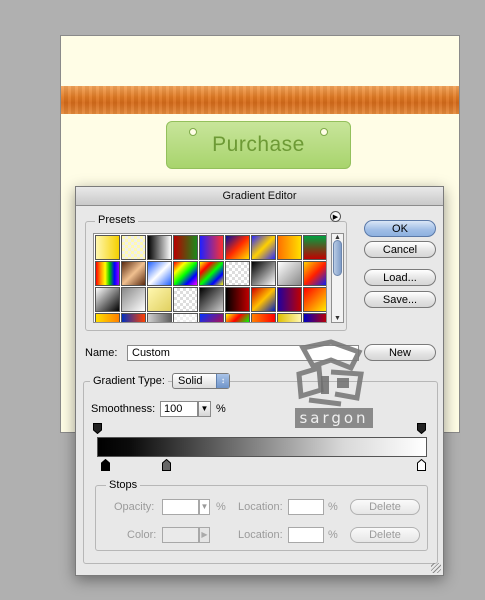  Describe the element at coordinates (190, 381) in the screenshot. I see `gradient-type-value: Solid` at that location.